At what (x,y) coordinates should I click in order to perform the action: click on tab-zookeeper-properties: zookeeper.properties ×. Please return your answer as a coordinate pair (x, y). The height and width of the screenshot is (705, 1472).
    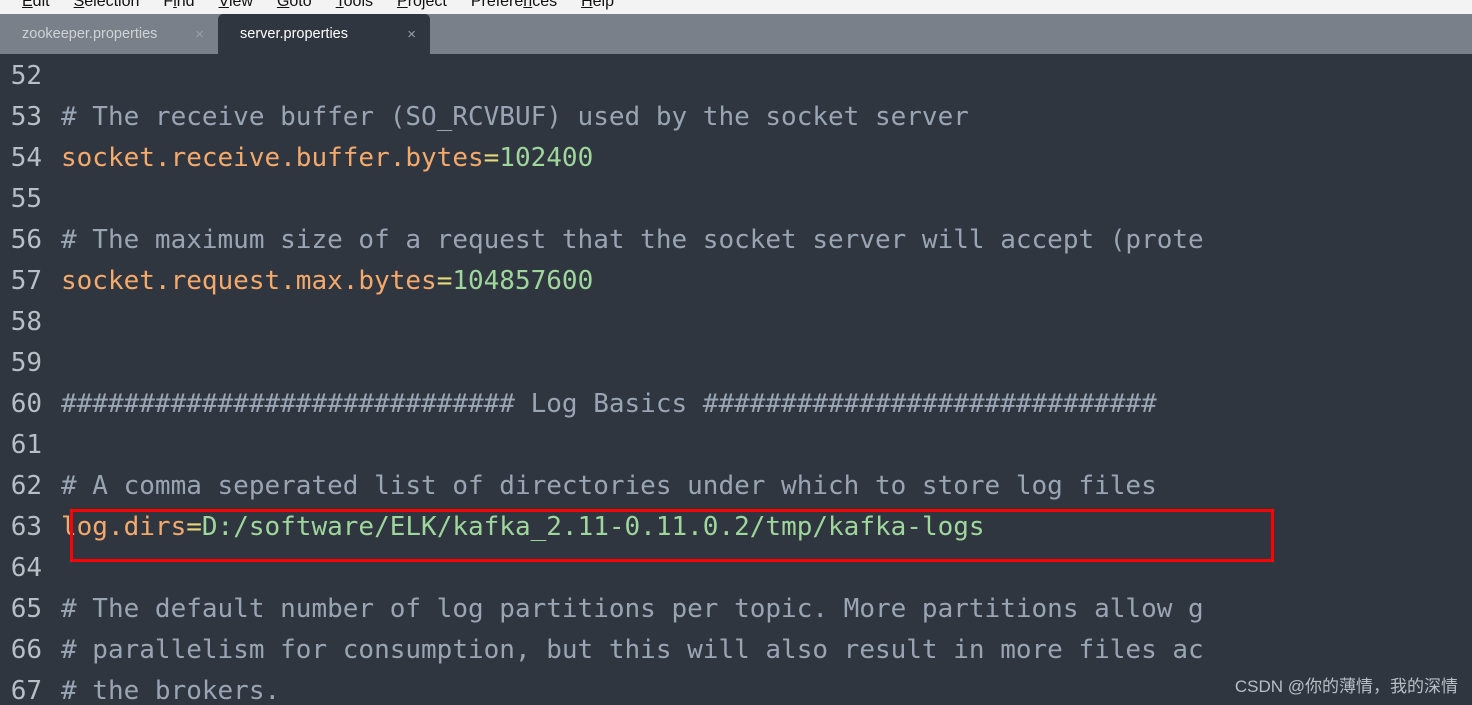
    Looking at the image, I should click on (109, 34).